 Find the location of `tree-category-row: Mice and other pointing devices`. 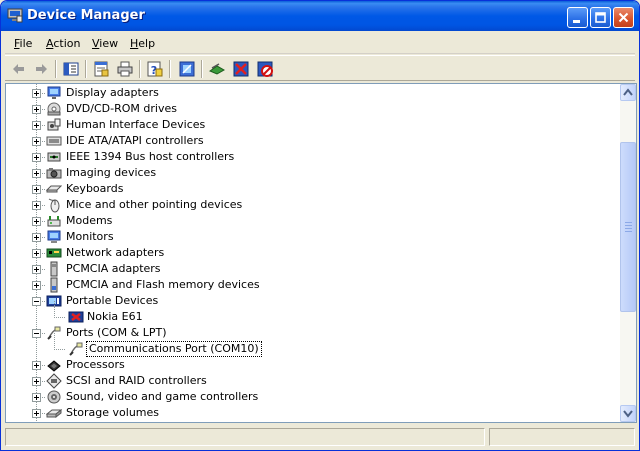

tree-category-row: Mice and other pointing devices is located at coordinates (313, 205).